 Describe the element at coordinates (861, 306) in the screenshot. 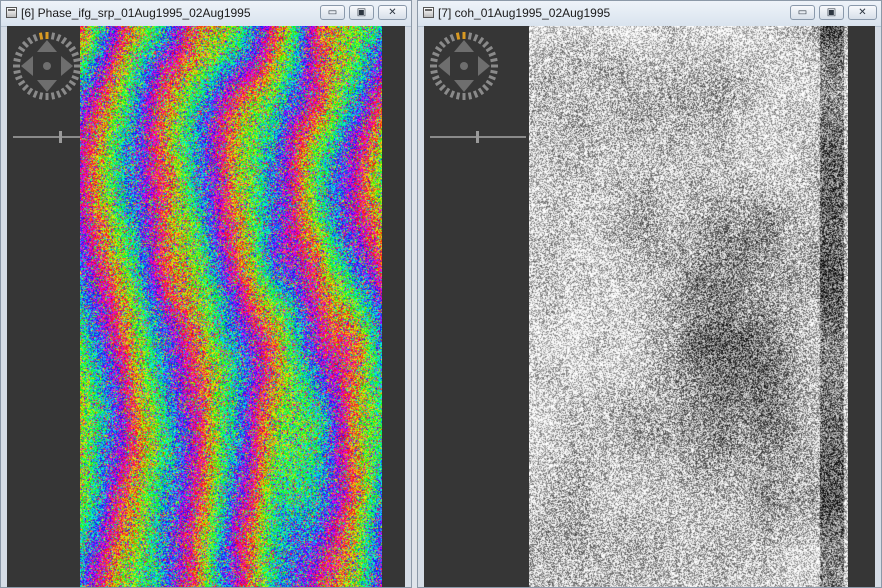

I see `coherence-right-edge` at that location.